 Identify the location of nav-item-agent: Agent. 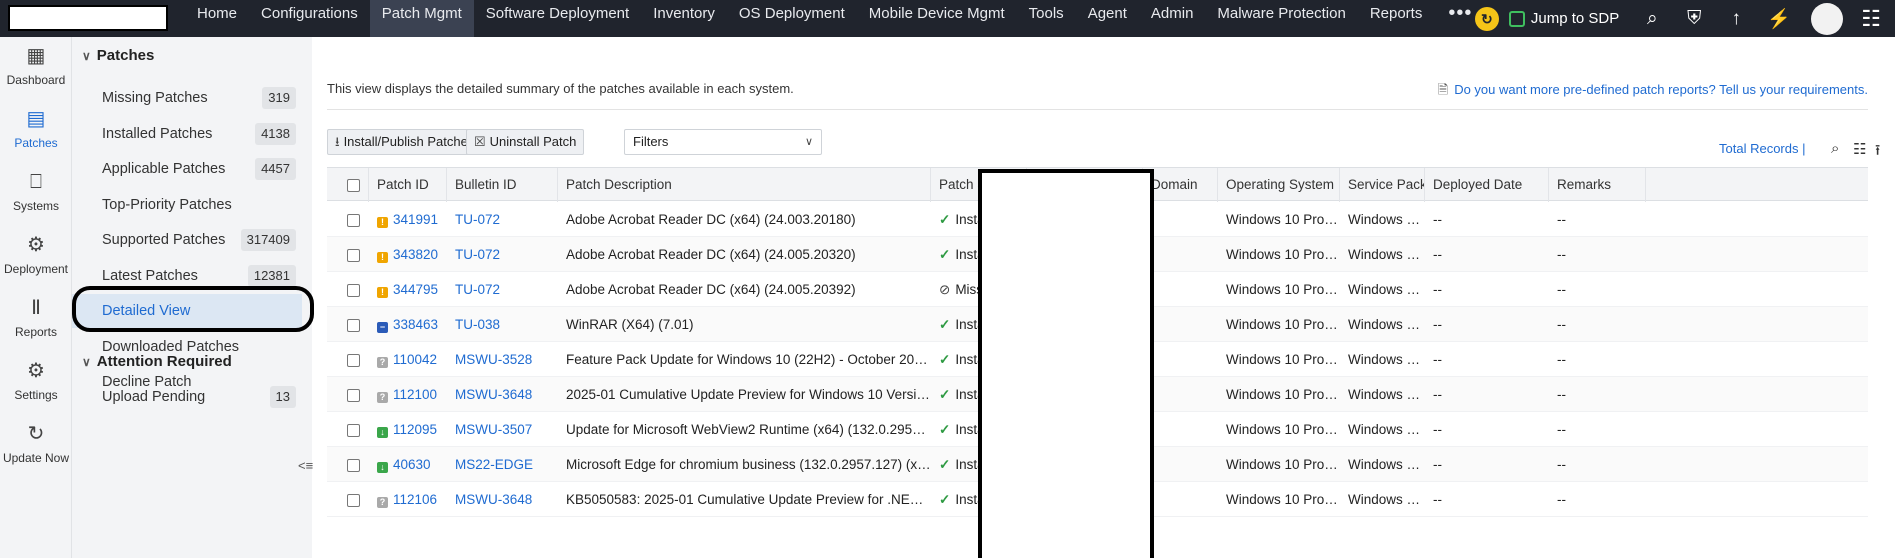
(1107, 18).